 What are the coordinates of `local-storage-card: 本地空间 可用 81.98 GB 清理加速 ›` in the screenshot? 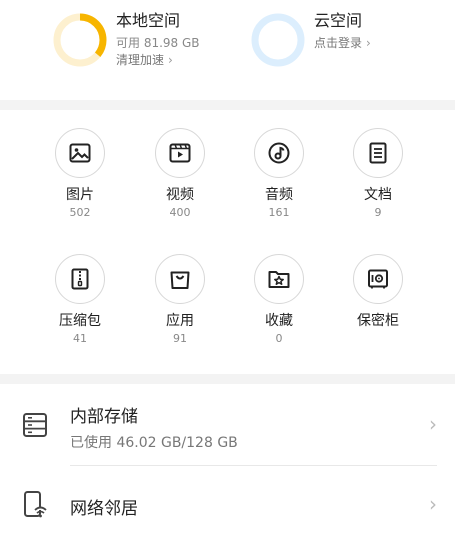 It's located at (152, 48).